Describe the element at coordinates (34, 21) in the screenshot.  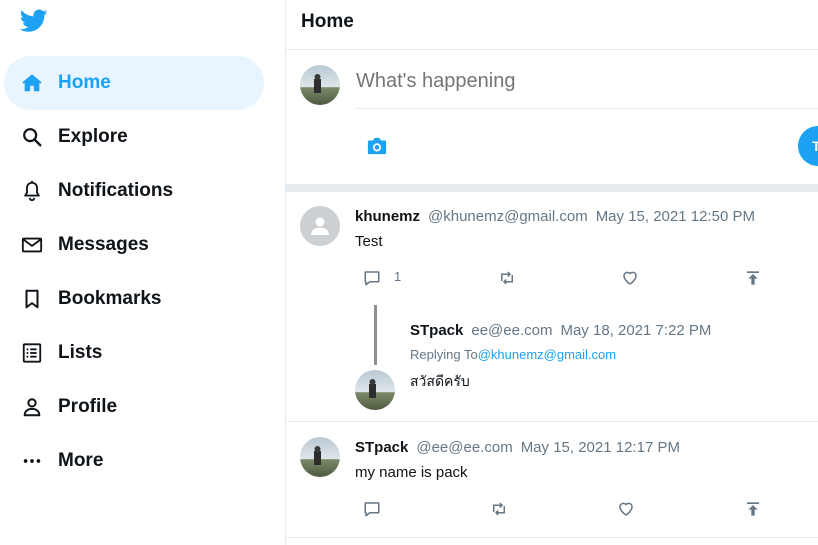
I see `twitter-logo-icon` at that location.